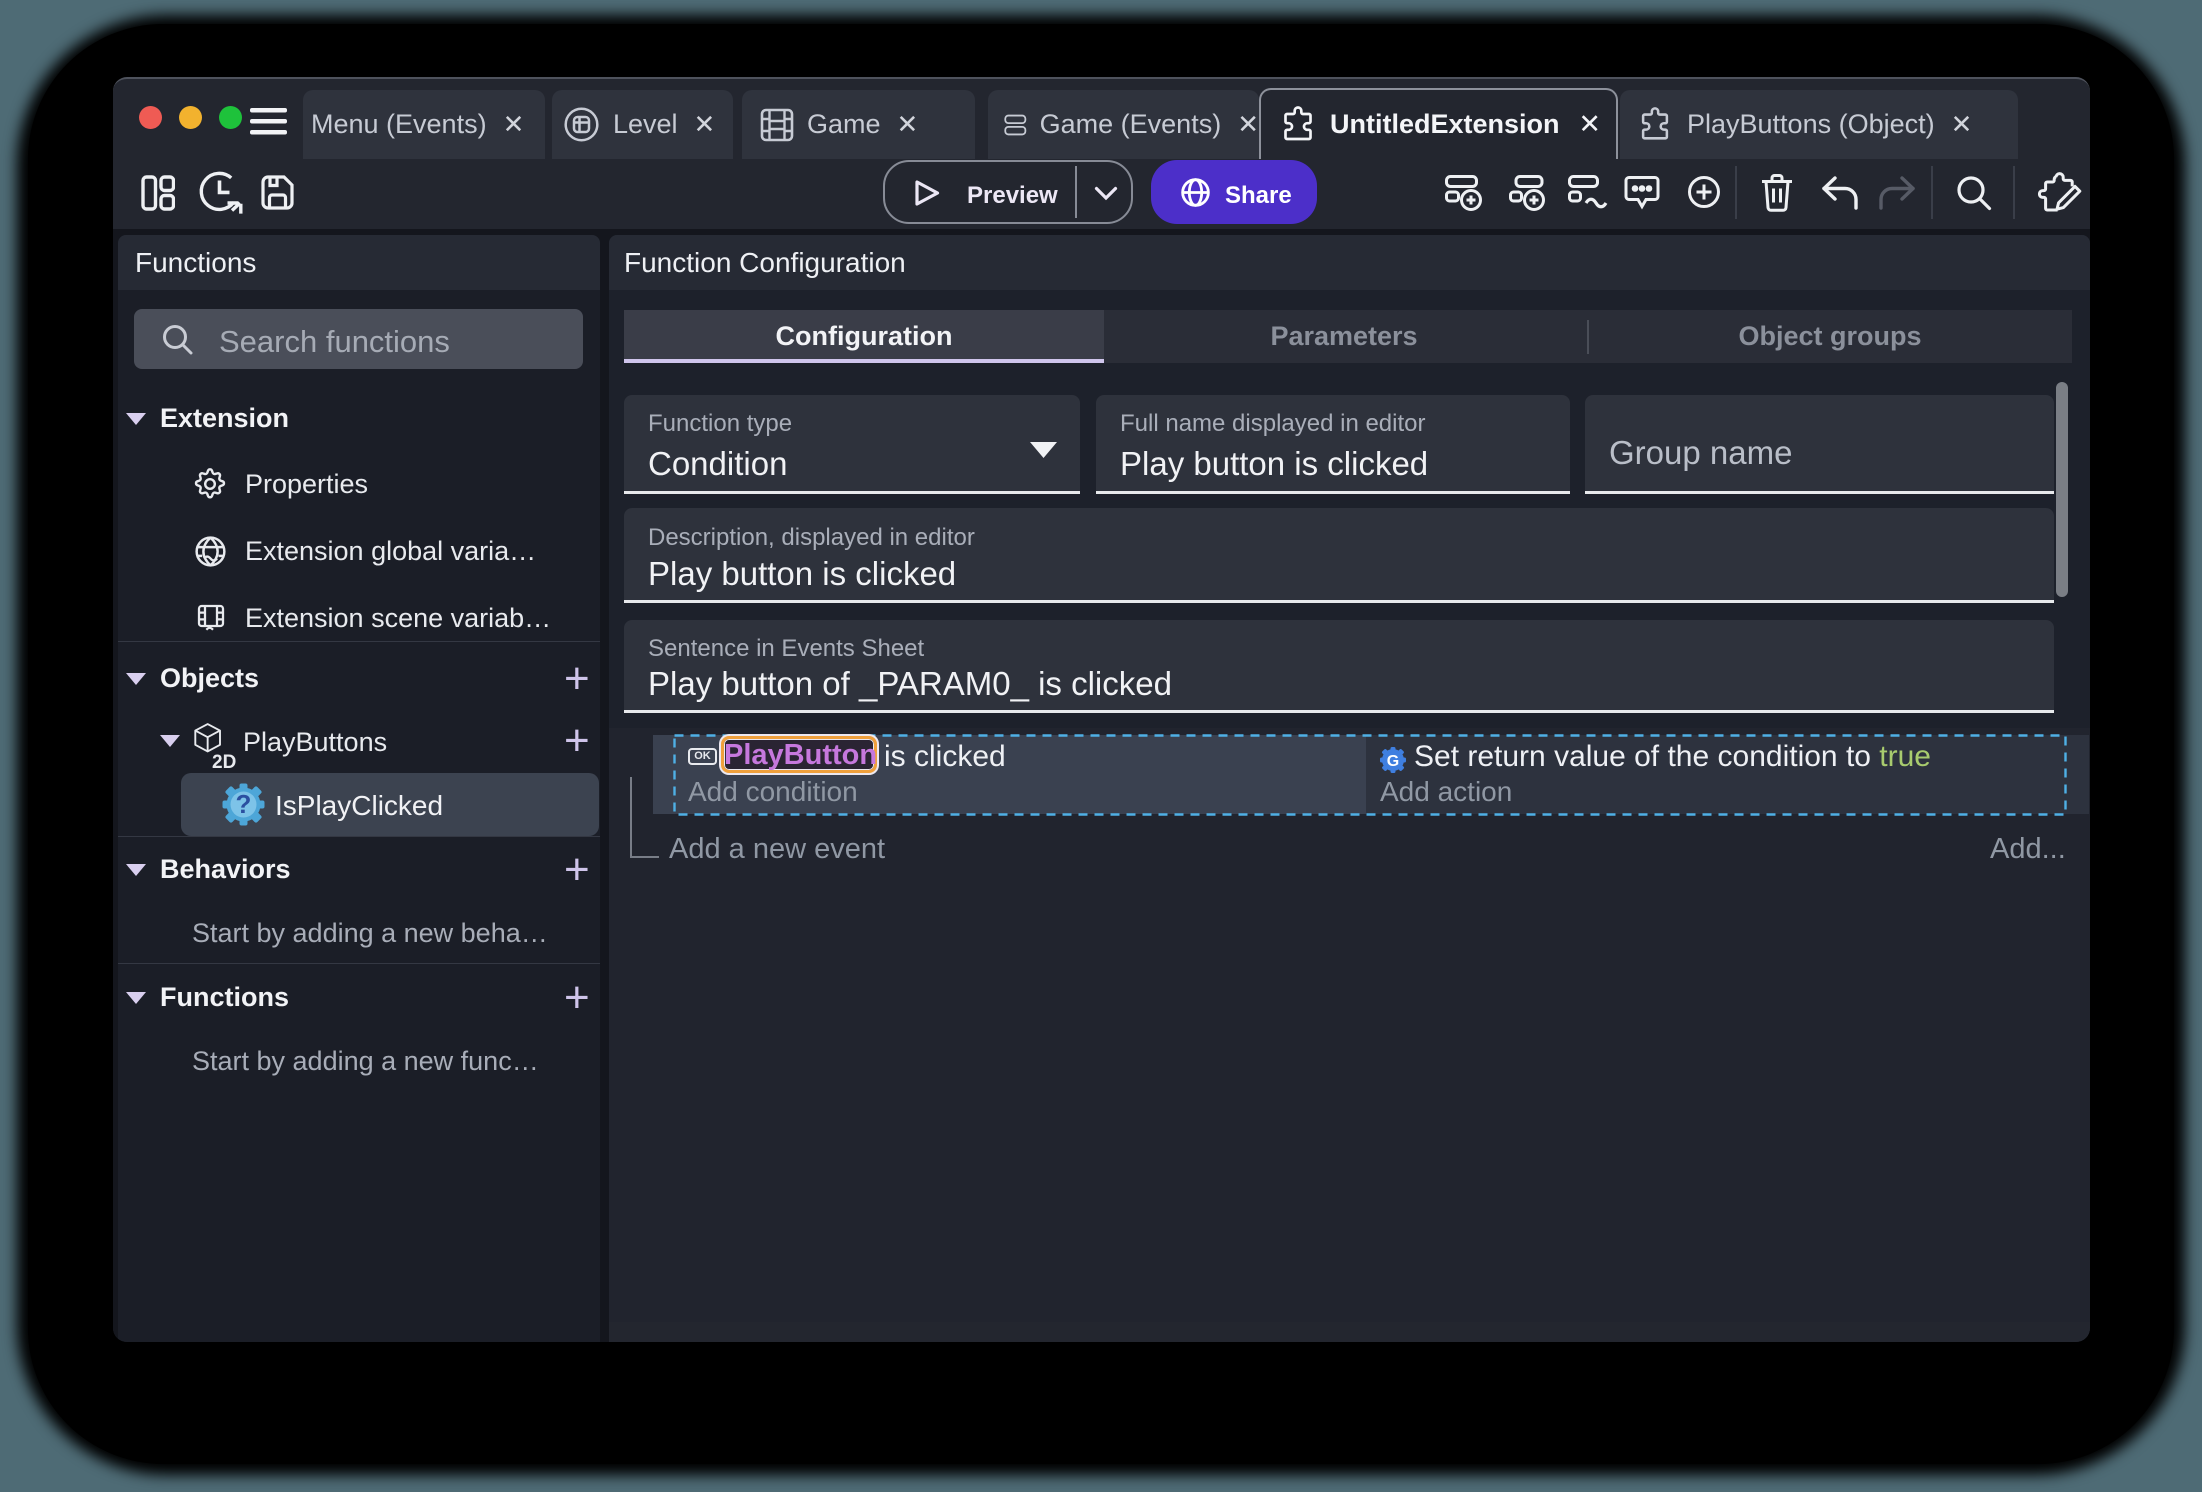  What do you see at coordinates (1393, 761) in the screenshot?
I see `svg-text: G` at bounding box center [1393, 761].